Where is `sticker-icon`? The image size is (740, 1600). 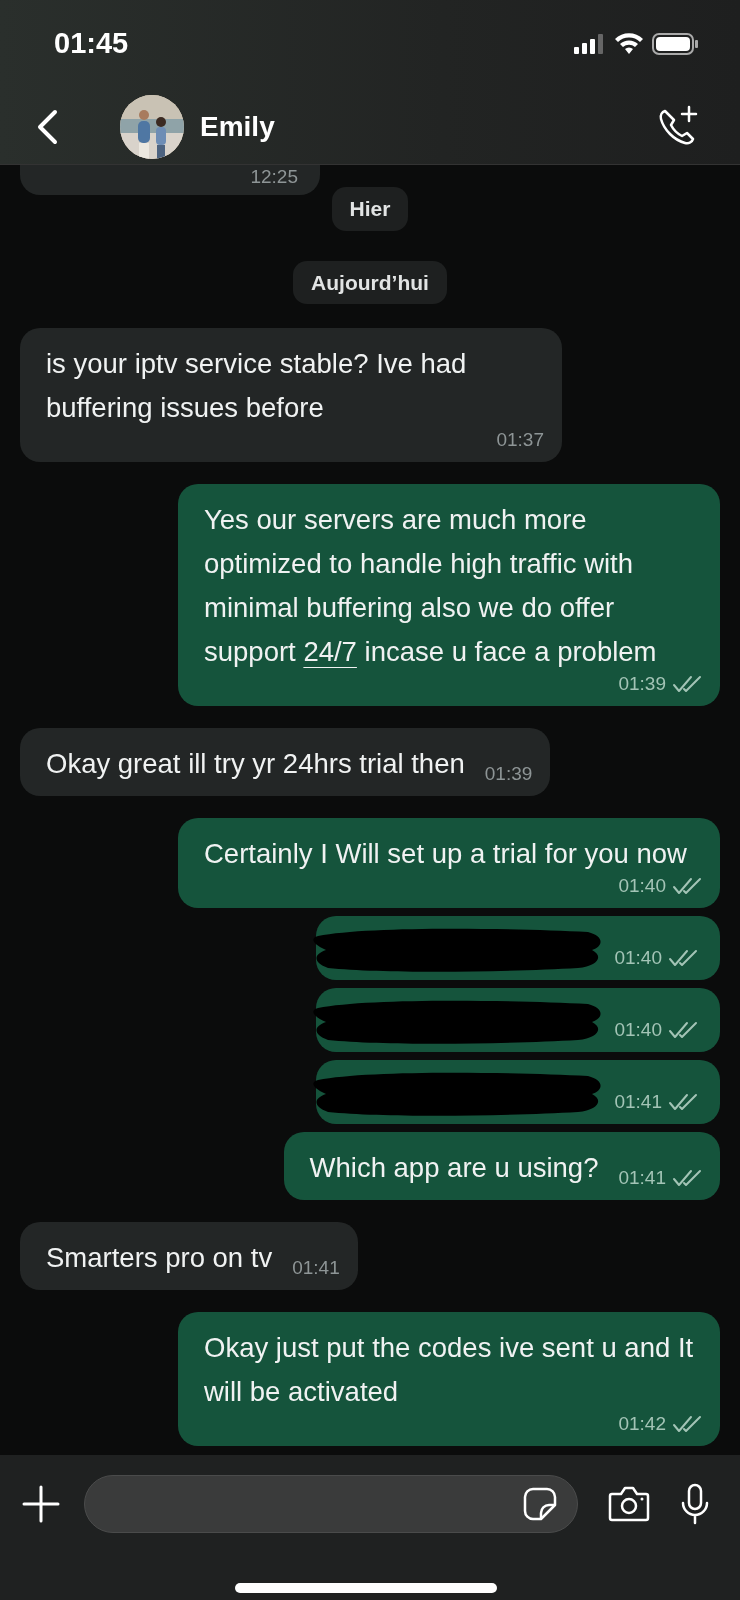 sticker-icon is located at coordinates (540, 1504).